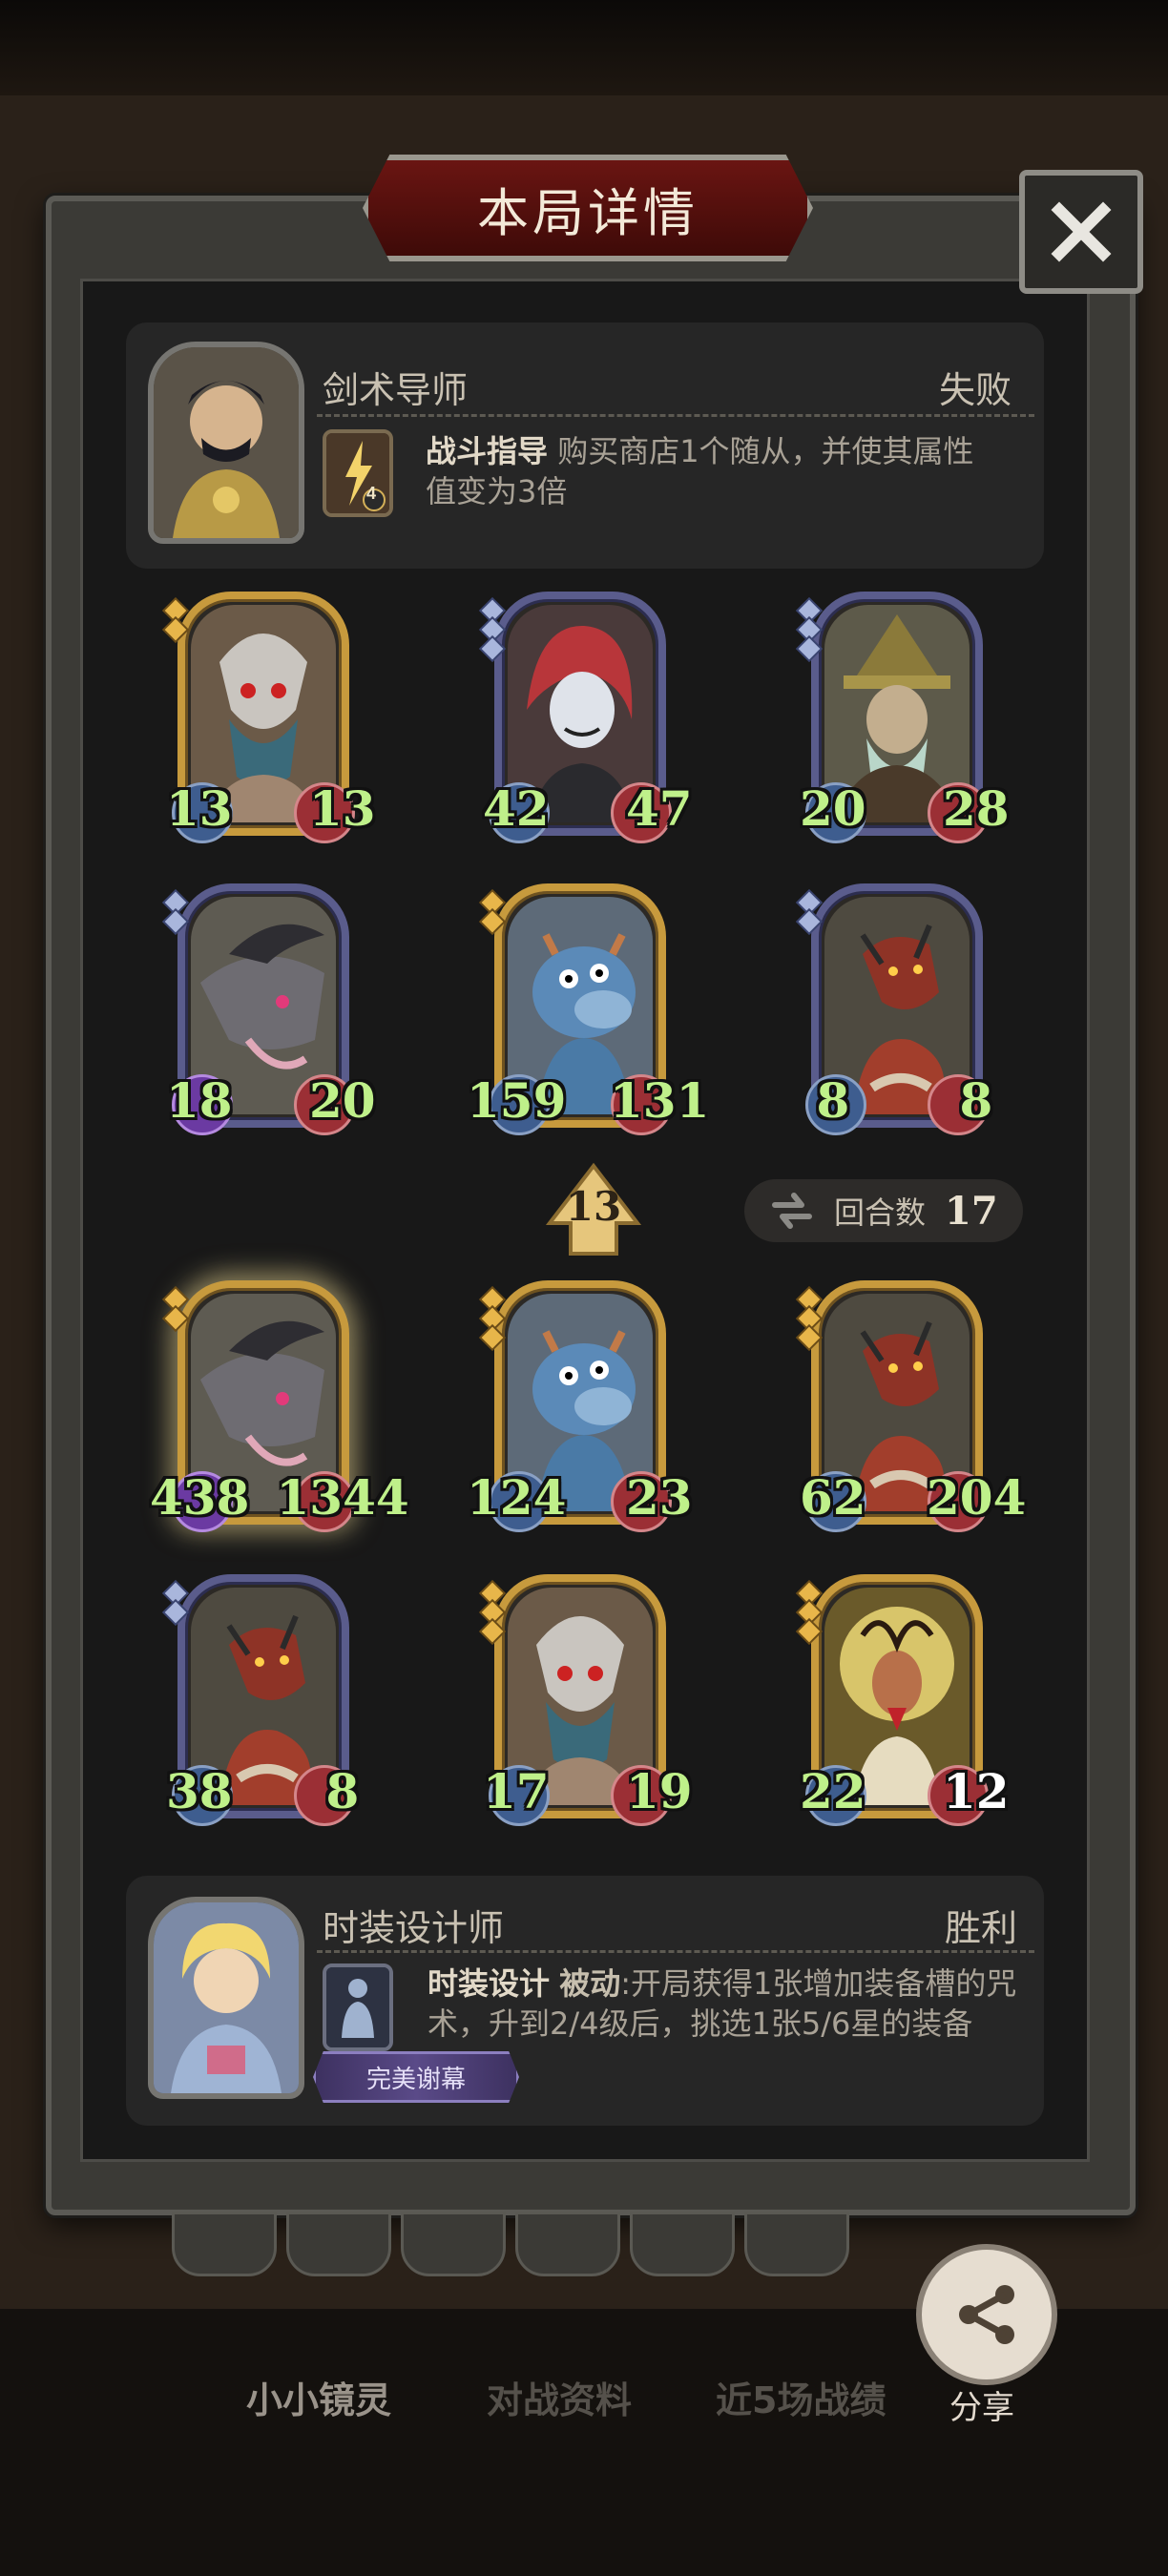 The height and width of the screenshot is (2576, 1168). I want to click on share-button, so click(986, 2314).